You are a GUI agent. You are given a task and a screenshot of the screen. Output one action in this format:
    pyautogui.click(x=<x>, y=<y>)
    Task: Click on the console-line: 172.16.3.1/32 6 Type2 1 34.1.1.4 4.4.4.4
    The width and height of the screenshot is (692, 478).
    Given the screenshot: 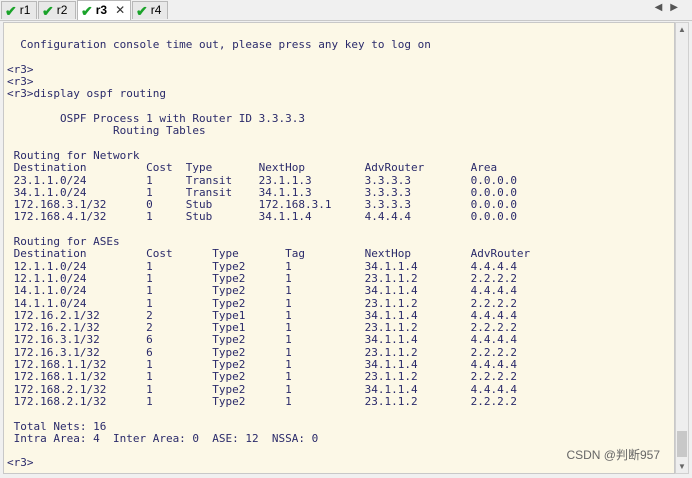 What is the action you would take?
    pyautogui.click(x=265, y=340)
    